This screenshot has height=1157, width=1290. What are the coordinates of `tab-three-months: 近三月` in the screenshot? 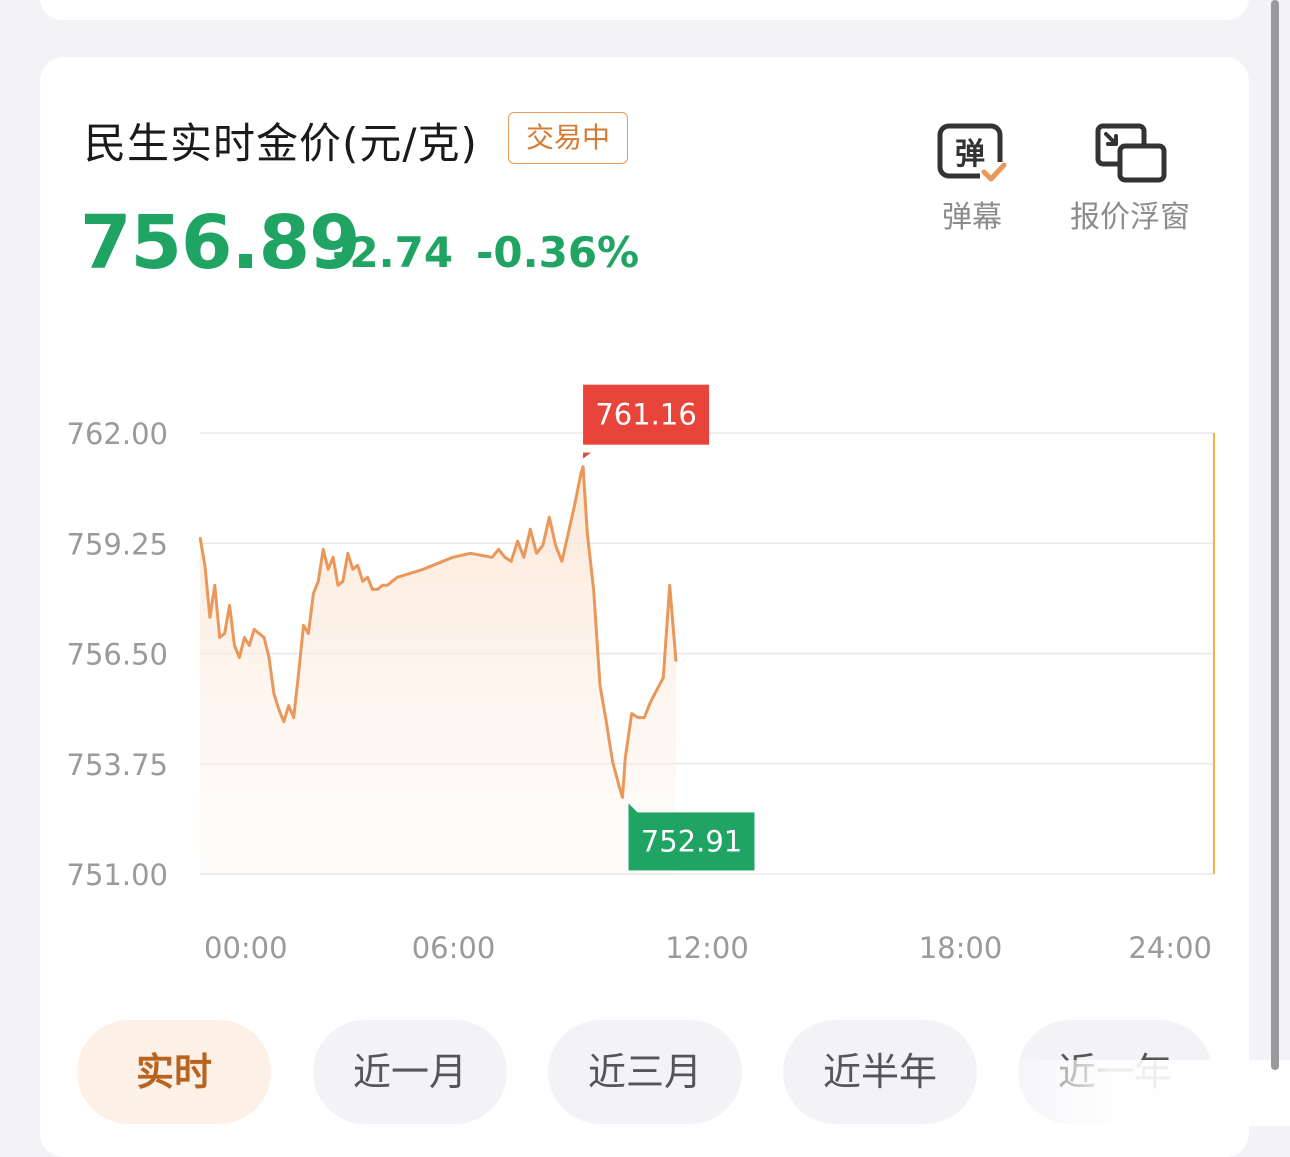 It's located at (645, 1072).